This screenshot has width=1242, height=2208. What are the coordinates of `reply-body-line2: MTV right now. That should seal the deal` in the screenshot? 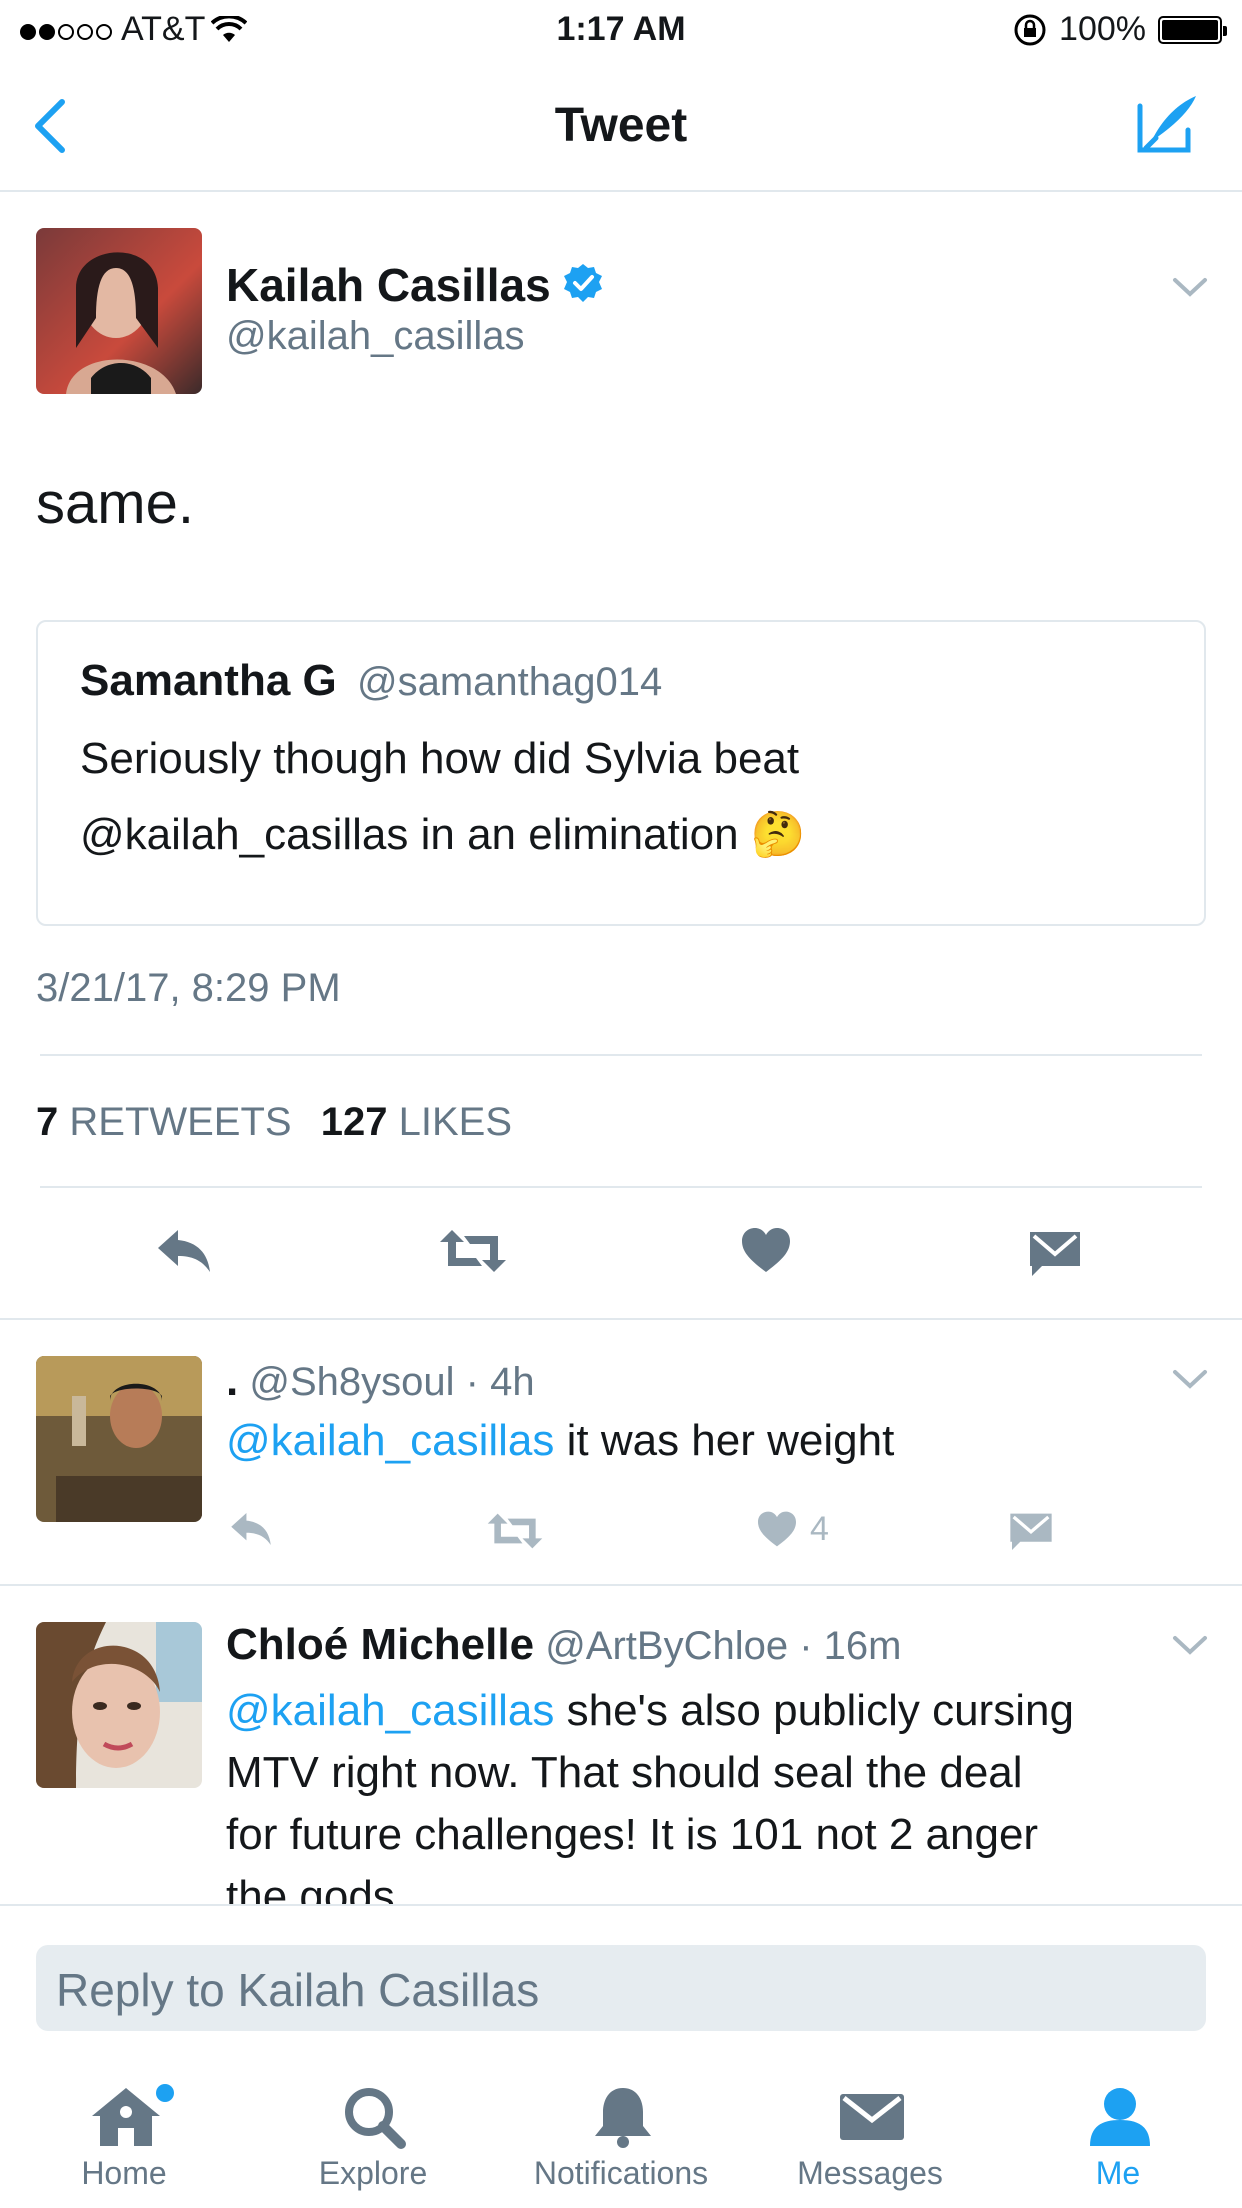 It's located at (624, 1772).